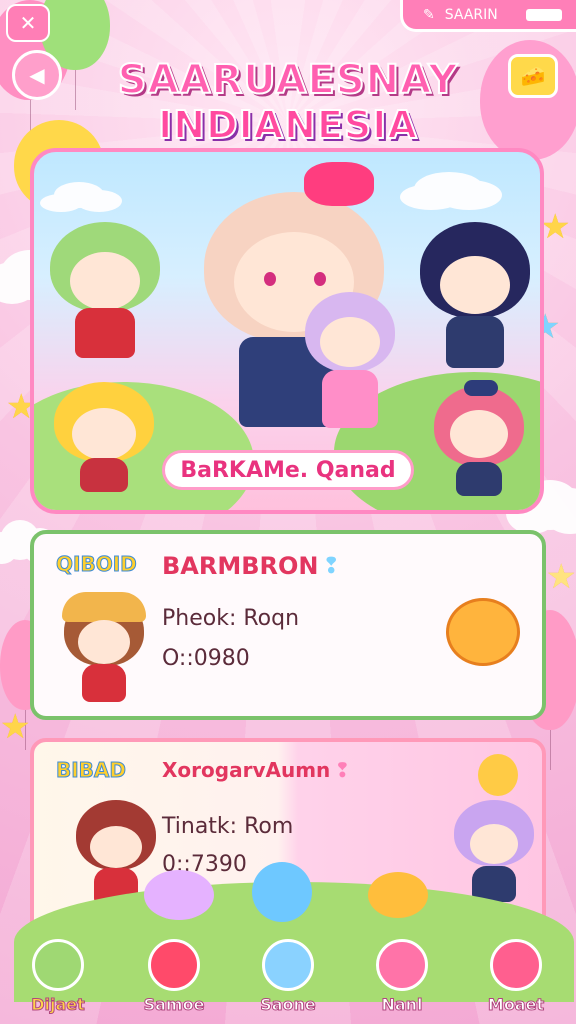  What do you see at coordinates (339, 184) in the screenshot?
I see `bow-icon` at bounding box center [339, 184].